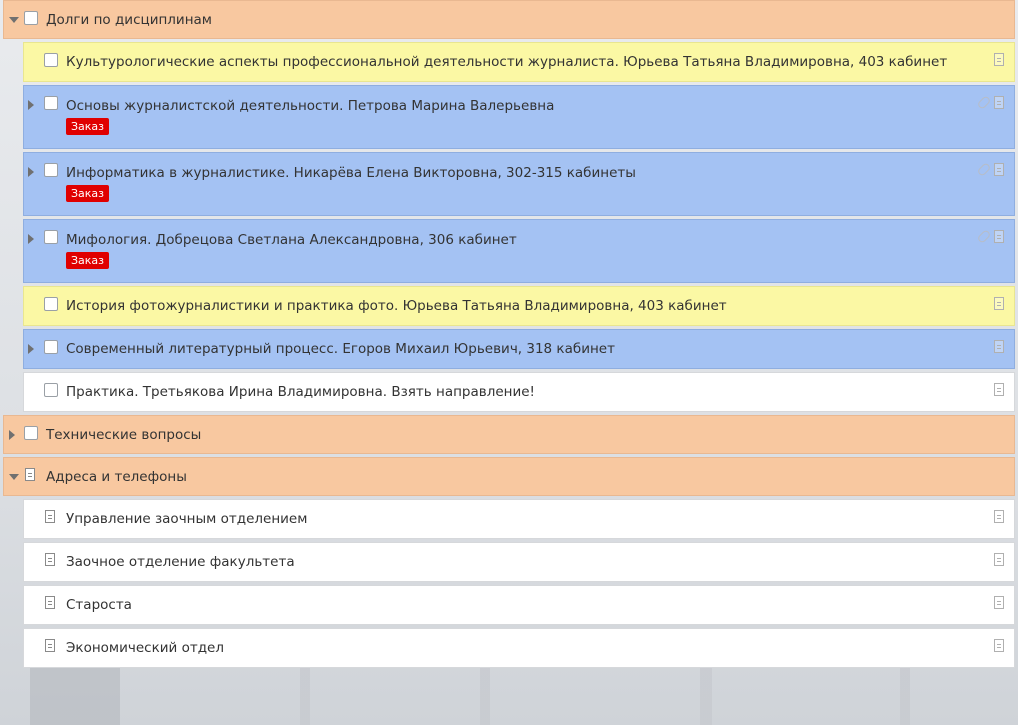 The height and width of the screenshot is (725, 1018). Describe the element at coordinates (124, 435) in the screenshot. I see `group-title: Технические вопросы` at that location.